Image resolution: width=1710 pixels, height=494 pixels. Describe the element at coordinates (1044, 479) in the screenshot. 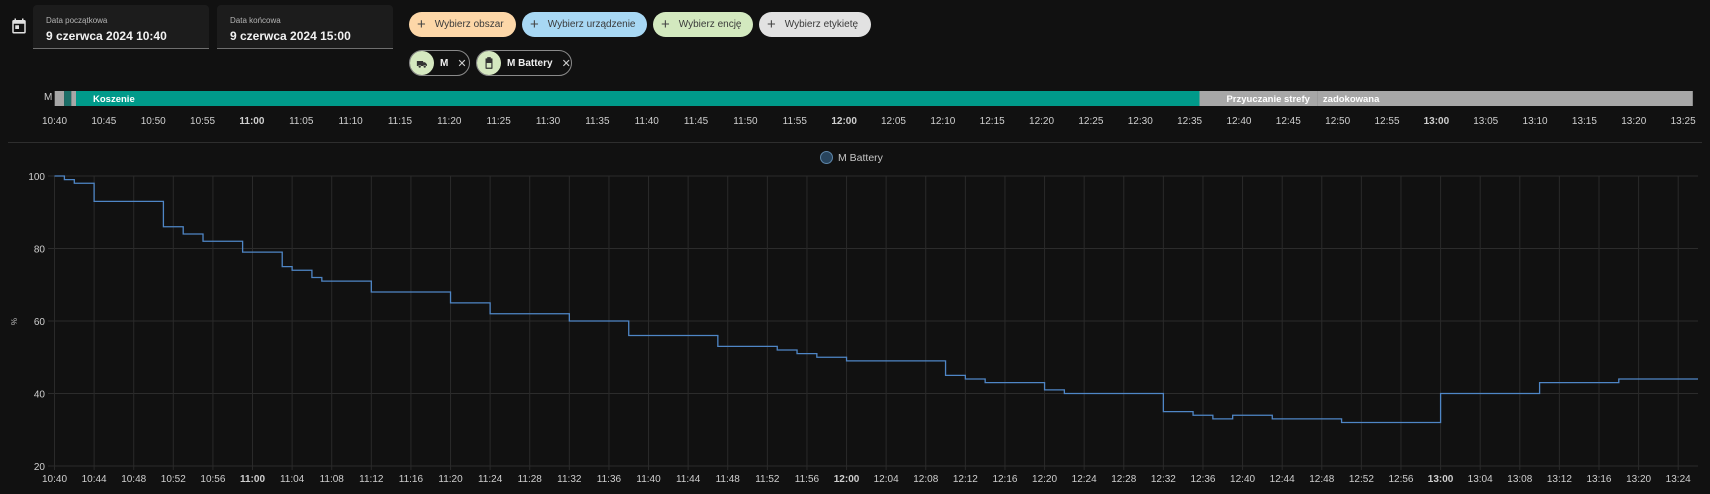

I see `x-tick-label: 12:20` at that location.